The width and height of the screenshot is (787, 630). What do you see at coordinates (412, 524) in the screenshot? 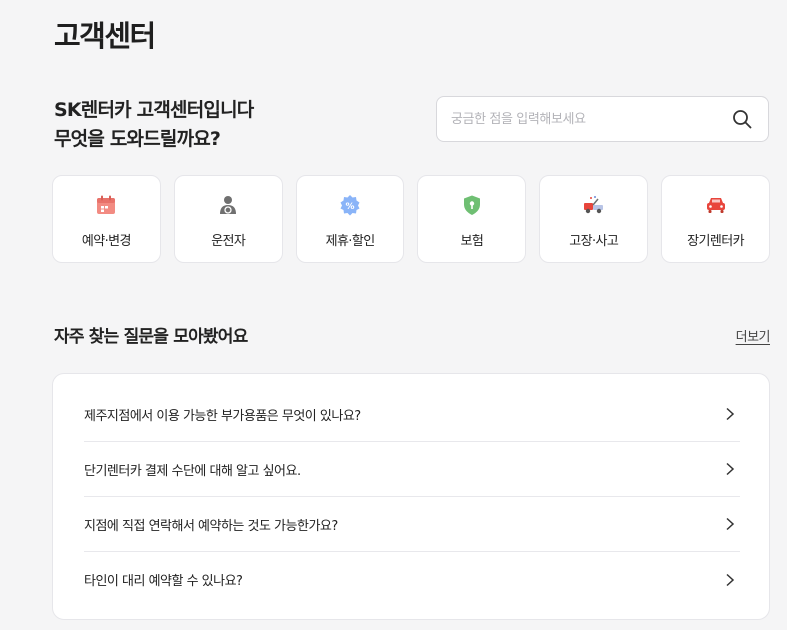
I see `faq-item: 지점에 직접 연락해서 예약하는 것도 가능한가요?` at bounding box center [412, 524].